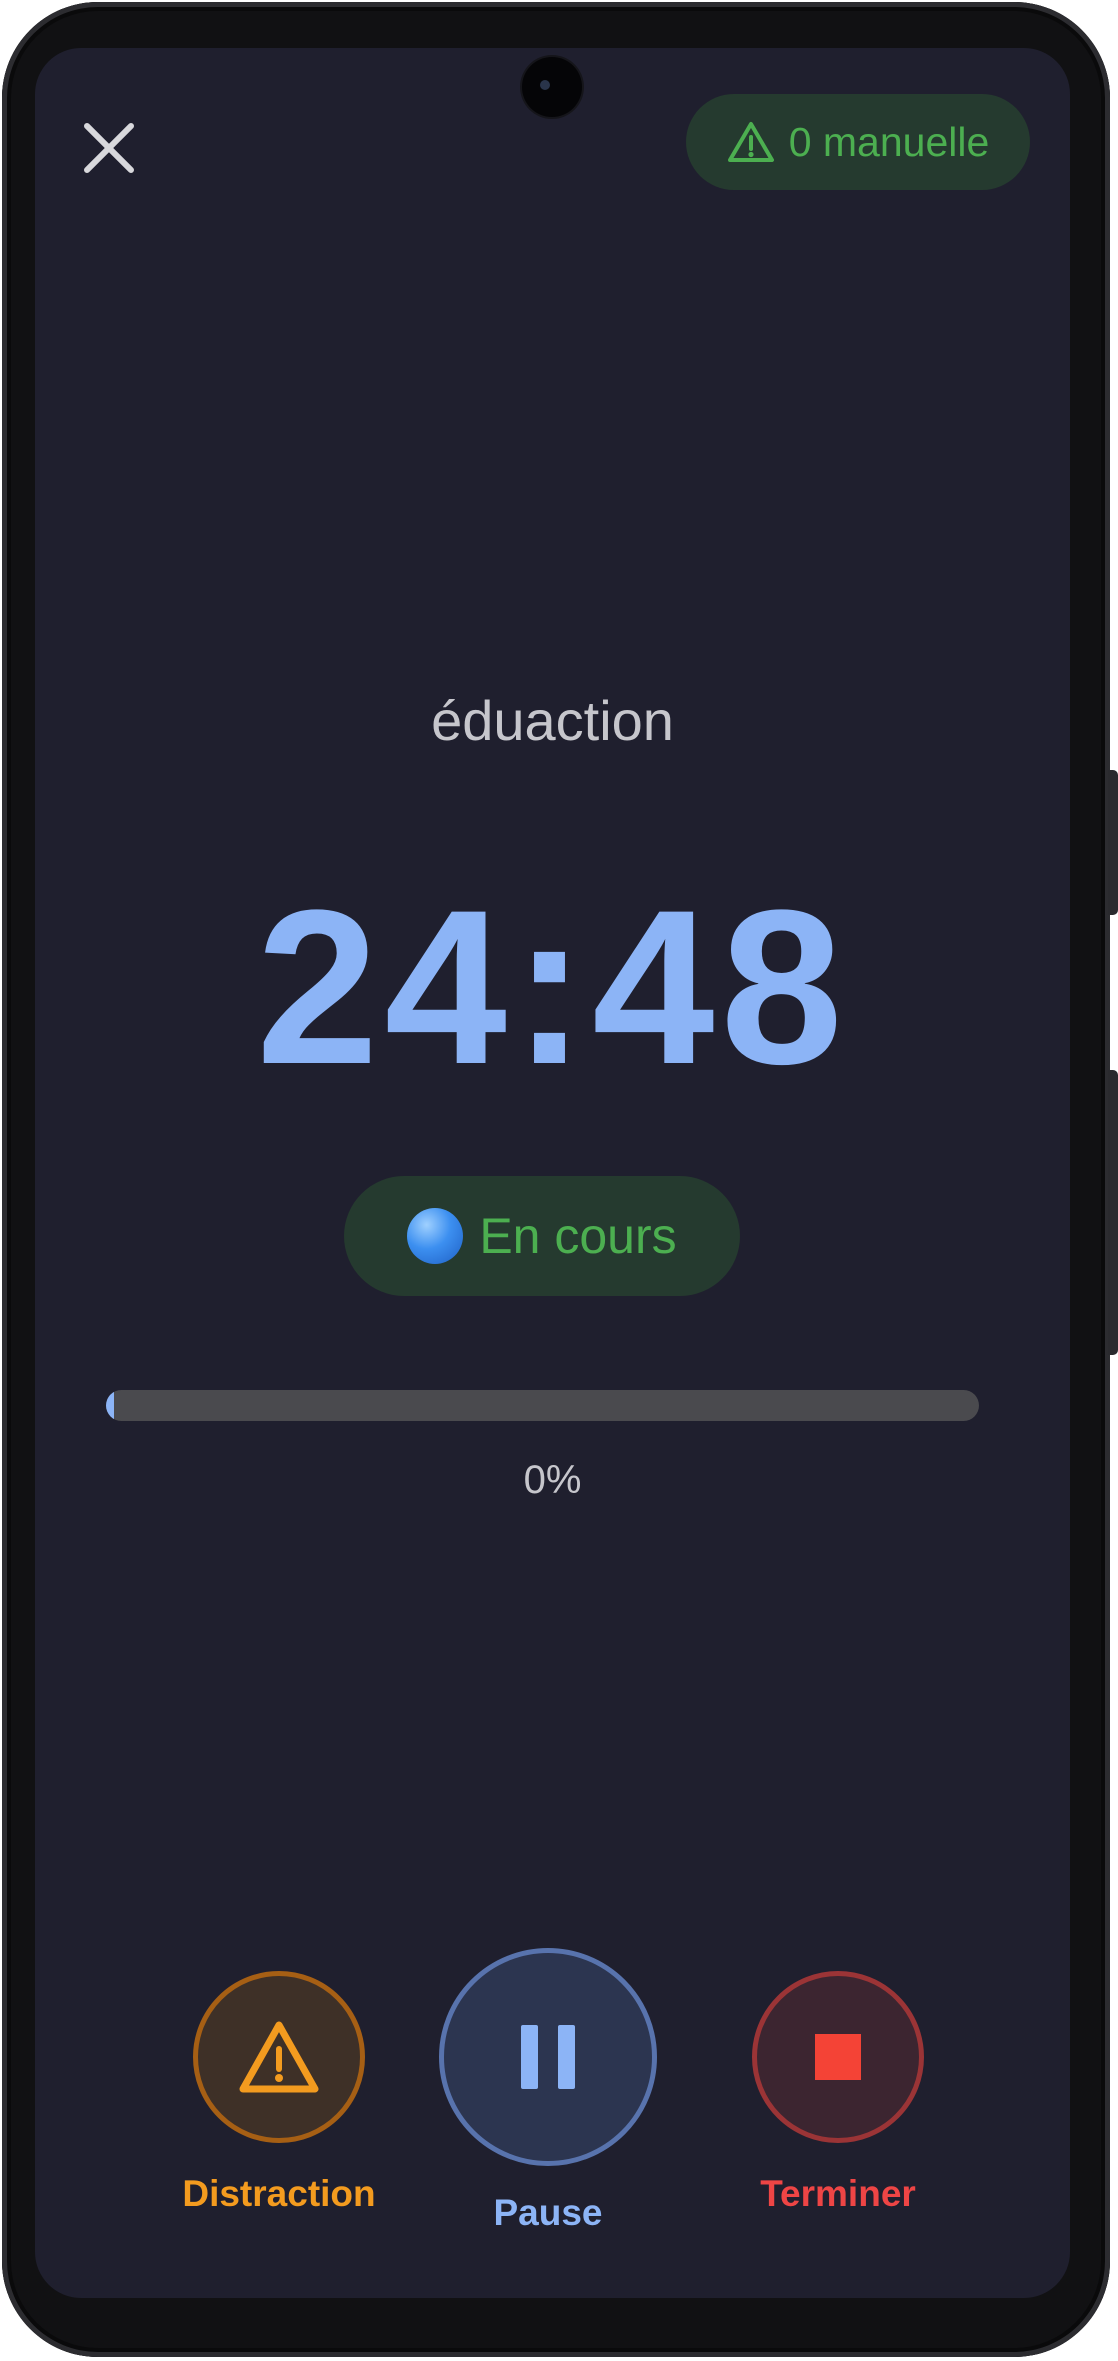 This screenshot has width=1118, height=2361. I want to click on volume-button, so click(1113, 842).